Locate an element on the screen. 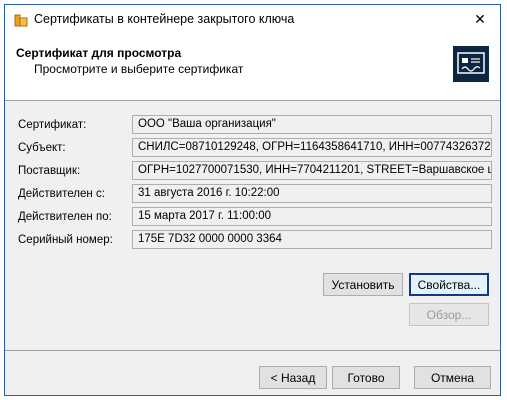  certificate-icon is located at coordinates (471, 64).